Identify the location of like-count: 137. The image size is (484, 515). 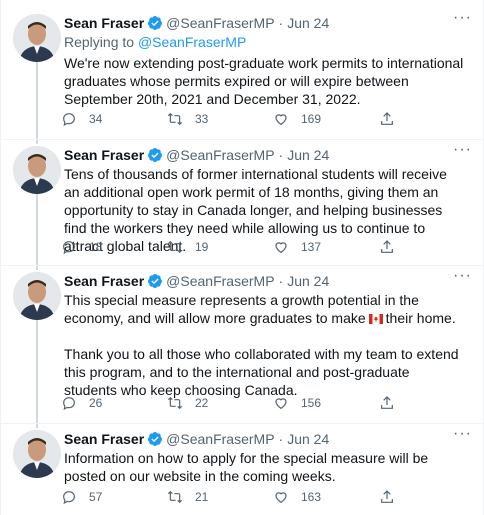
(311, 247).